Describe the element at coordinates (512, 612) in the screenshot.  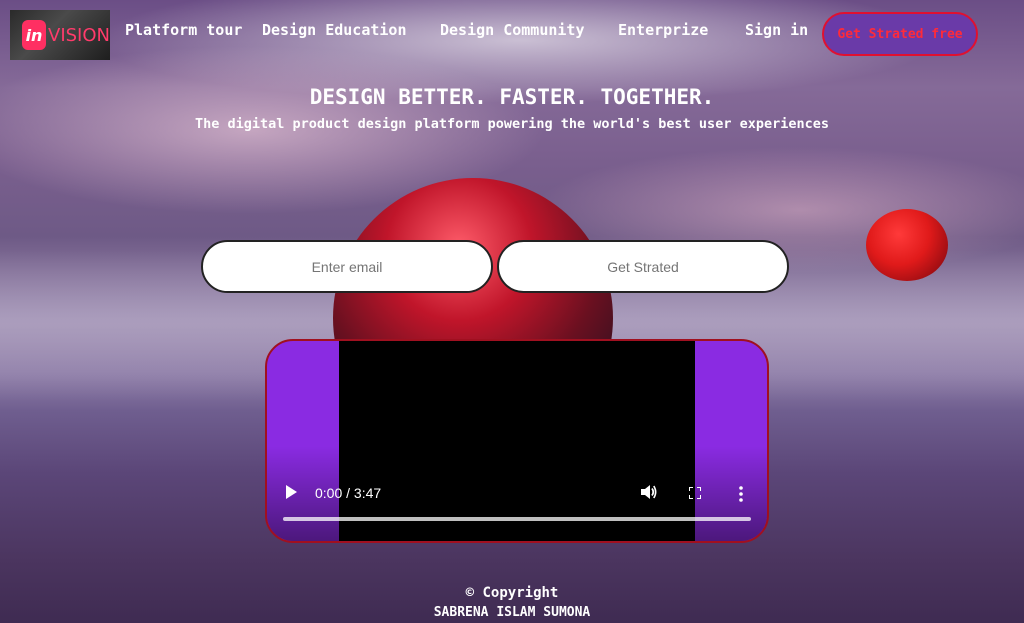
I see `footer-author: SABRENA ISLAM SUMONA` at that location.